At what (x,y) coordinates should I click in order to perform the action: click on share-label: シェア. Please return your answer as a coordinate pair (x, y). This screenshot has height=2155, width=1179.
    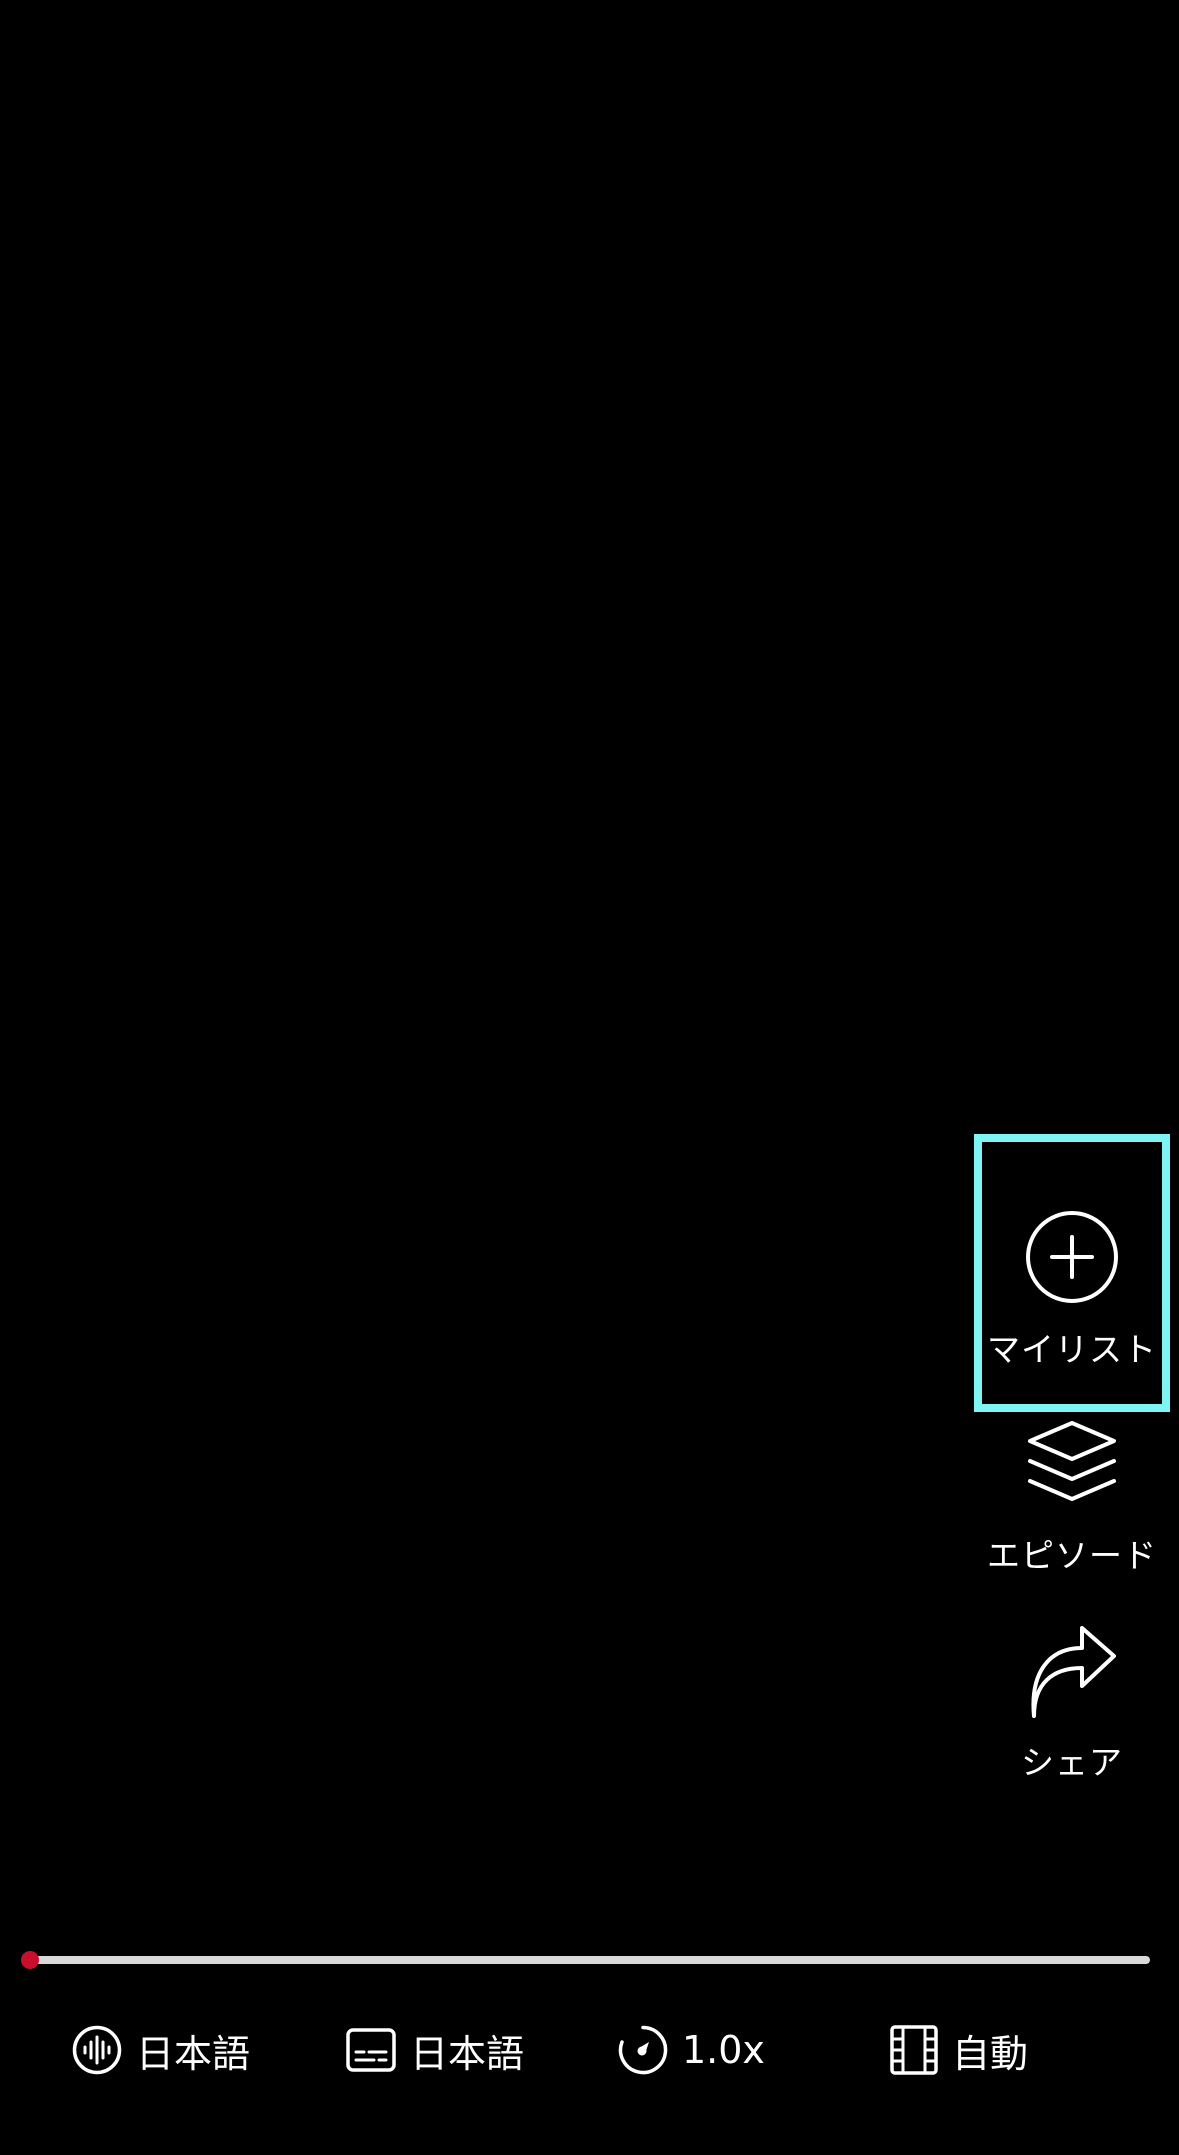
    Looking at the image, I should click on (1072, 1762).